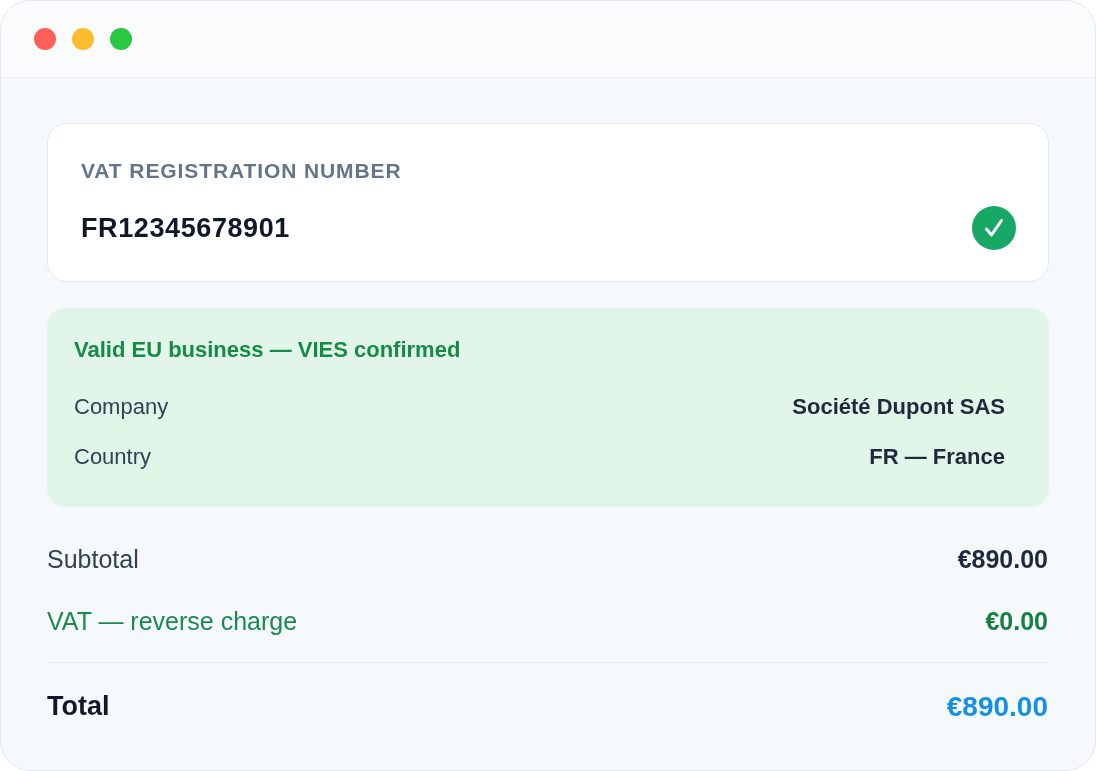 The image size is (1096, 771). What do you see at coordinates (121, 39) in the screenshot?
I see `maximize-icon` at bounding box center [121, 39].